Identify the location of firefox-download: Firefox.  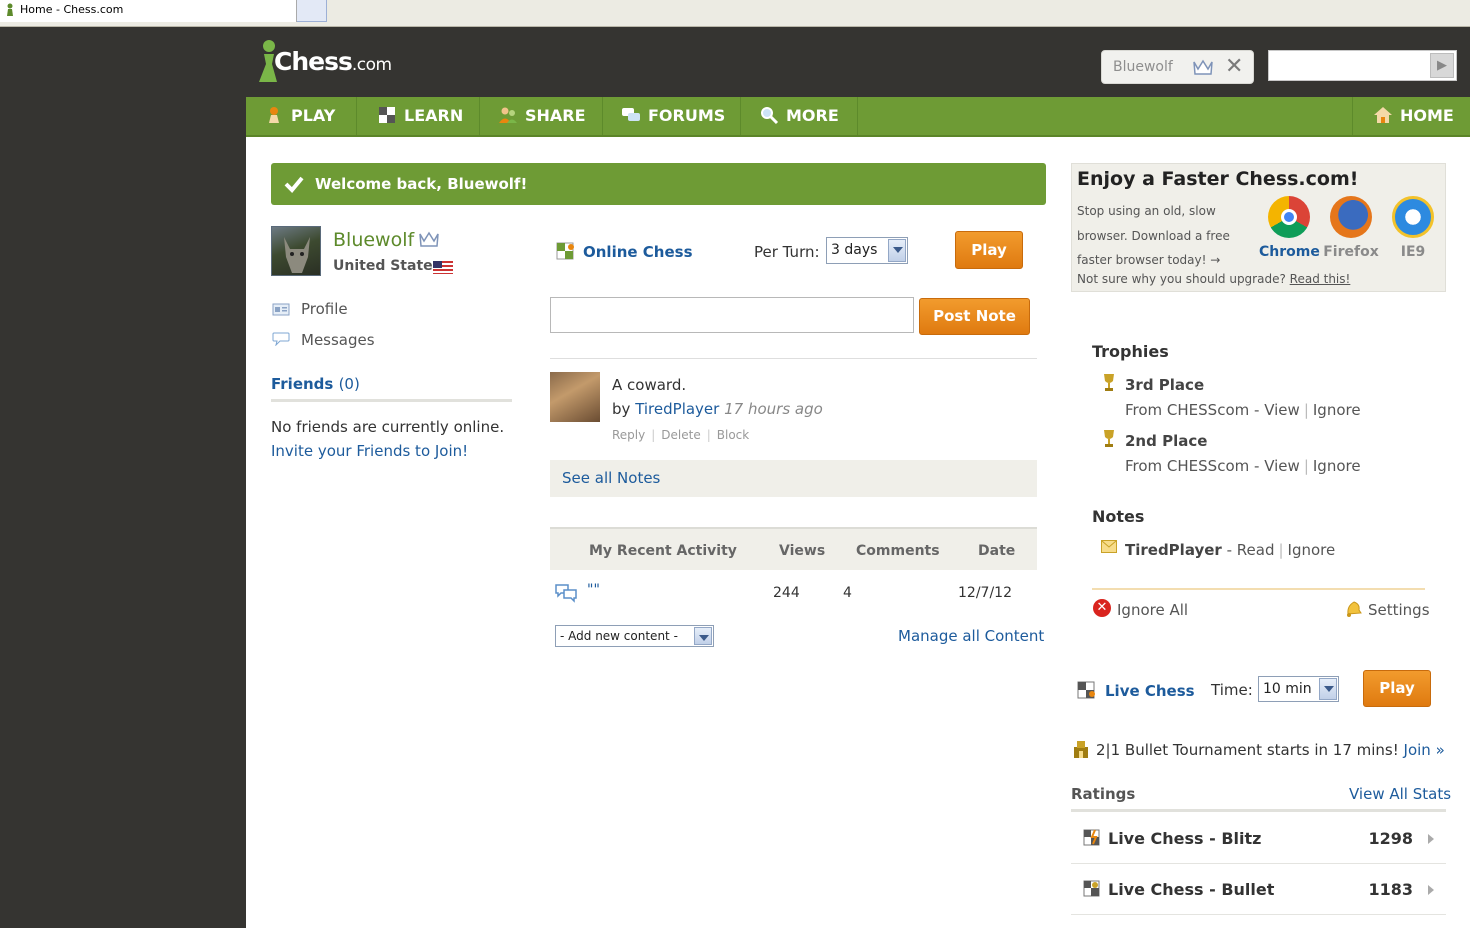
(1351, 228).